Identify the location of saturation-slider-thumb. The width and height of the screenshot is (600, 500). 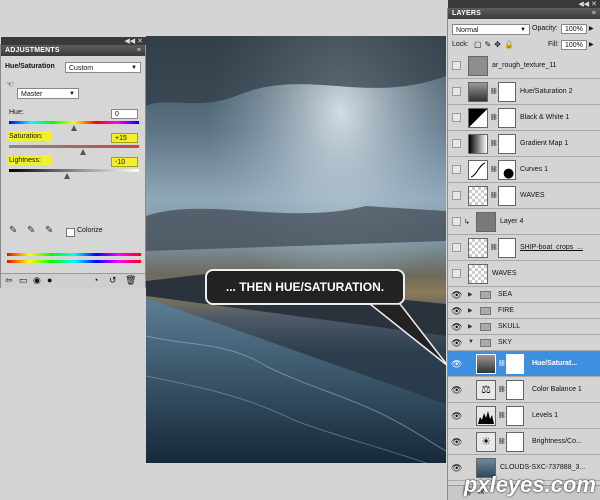
(83, 152).